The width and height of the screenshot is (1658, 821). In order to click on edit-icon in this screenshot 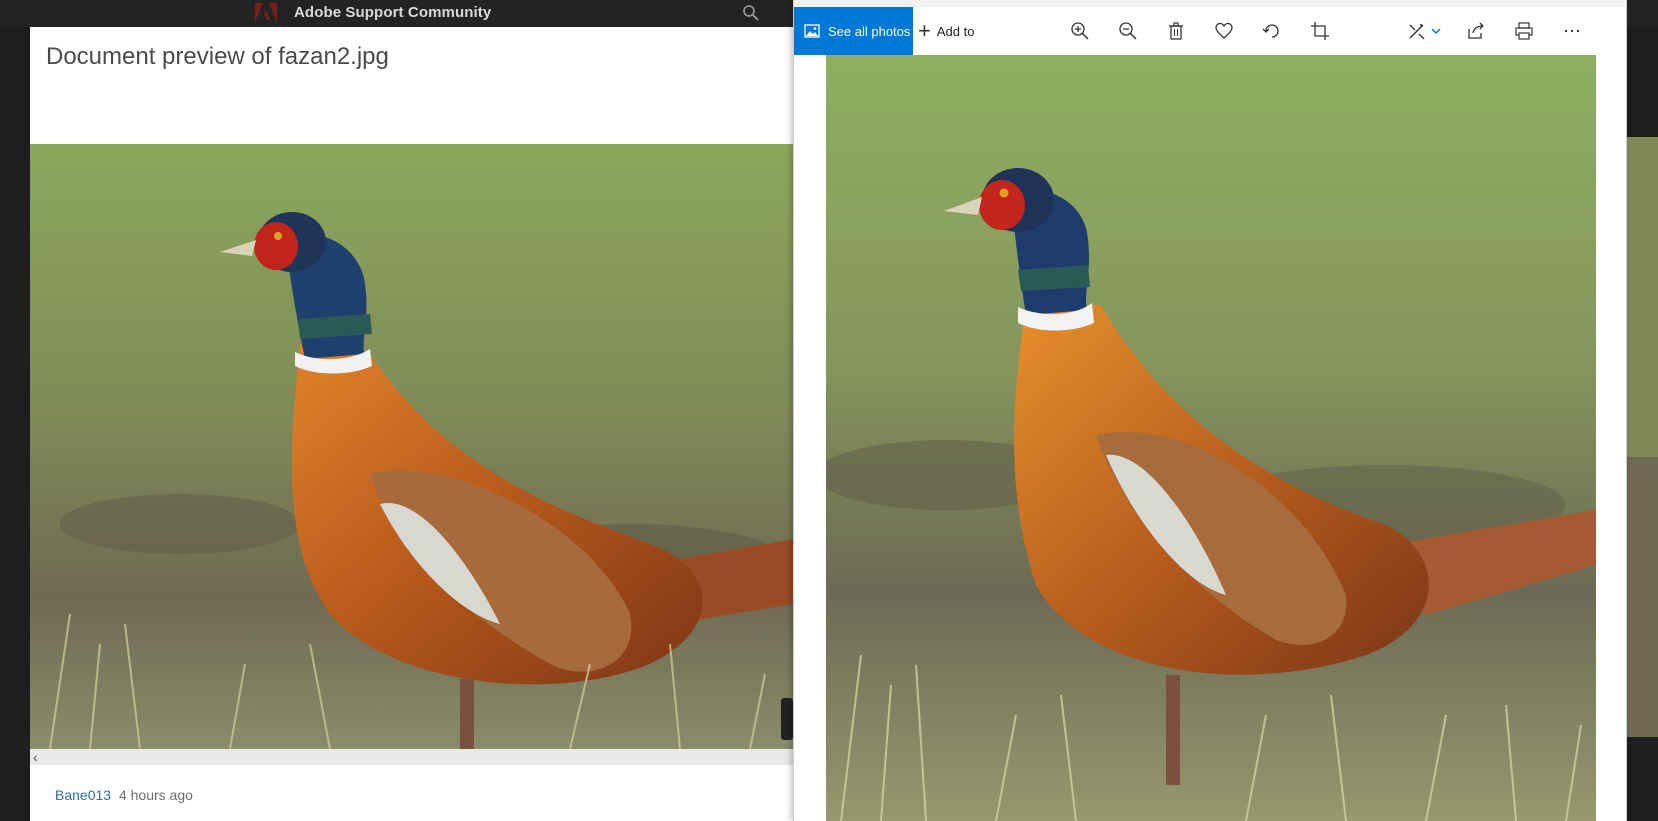, I will do `click(1417, 31)`.